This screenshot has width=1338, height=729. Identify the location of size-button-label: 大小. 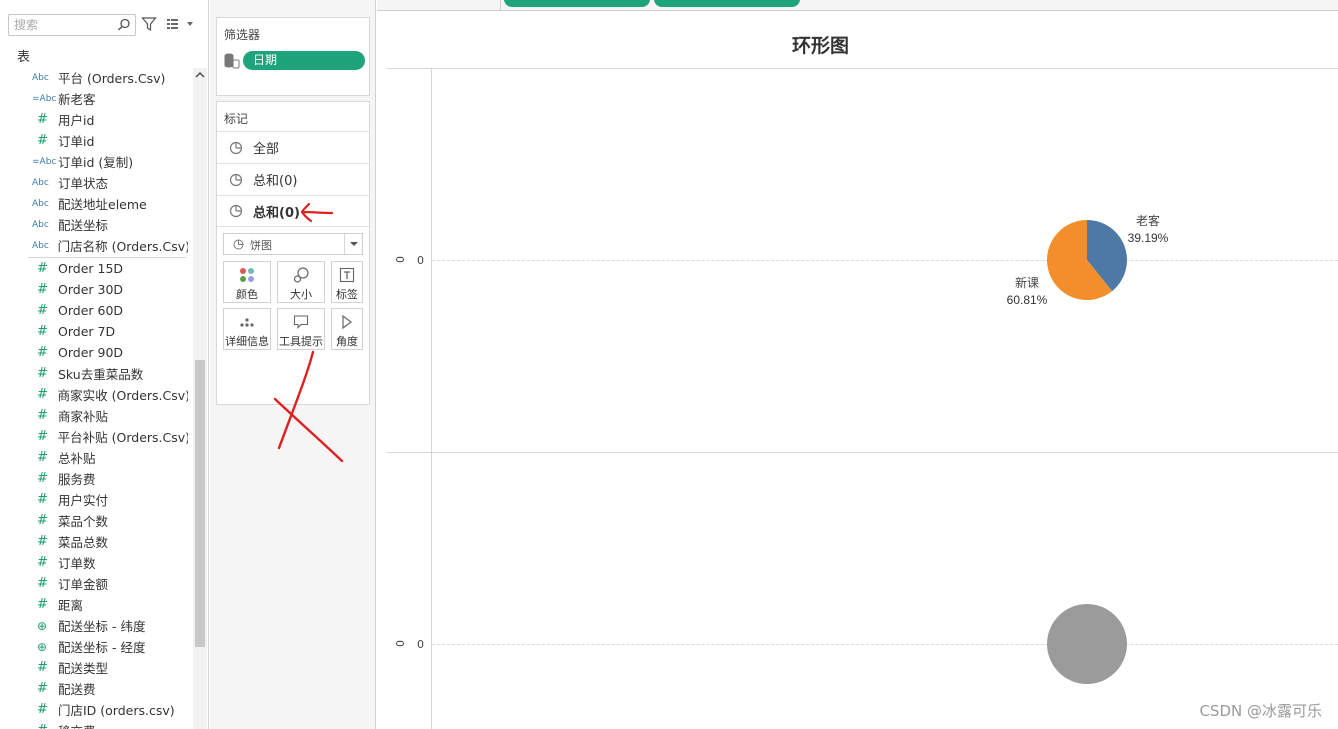
(301, 294).